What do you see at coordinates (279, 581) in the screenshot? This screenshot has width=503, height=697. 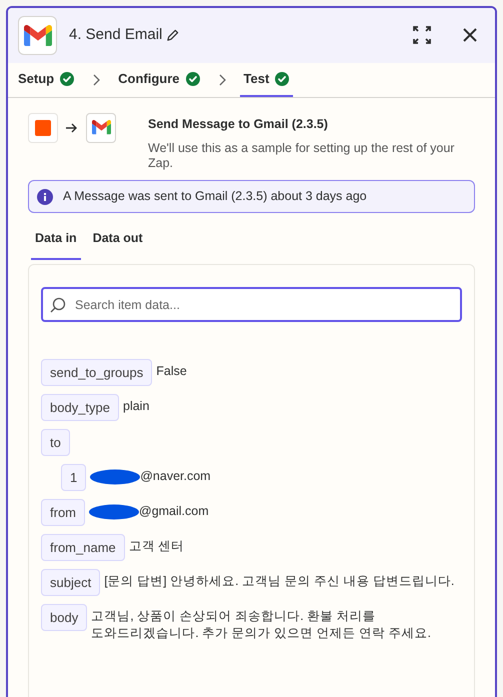 I see `field-value: [문의 답변] 안녕하세요. 고객님 문의 주신 내용 답변드립니다.` at bounding box center [279, 581].